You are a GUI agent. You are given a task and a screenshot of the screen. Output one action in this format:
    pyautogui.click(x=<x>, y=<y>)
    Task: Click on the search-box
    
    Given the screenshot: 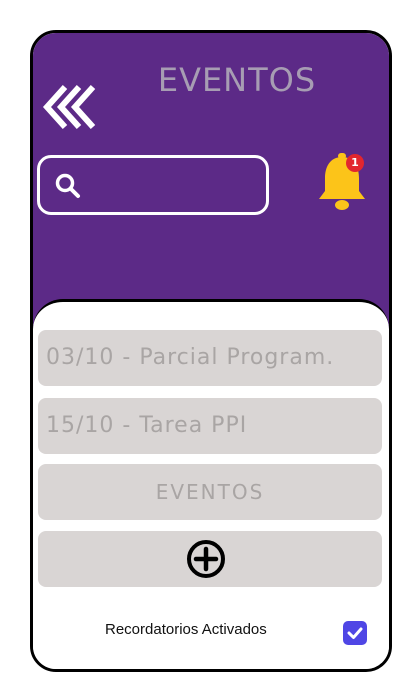 What is the action you would take?
    pyautogui.click(x=153, y=185)
    